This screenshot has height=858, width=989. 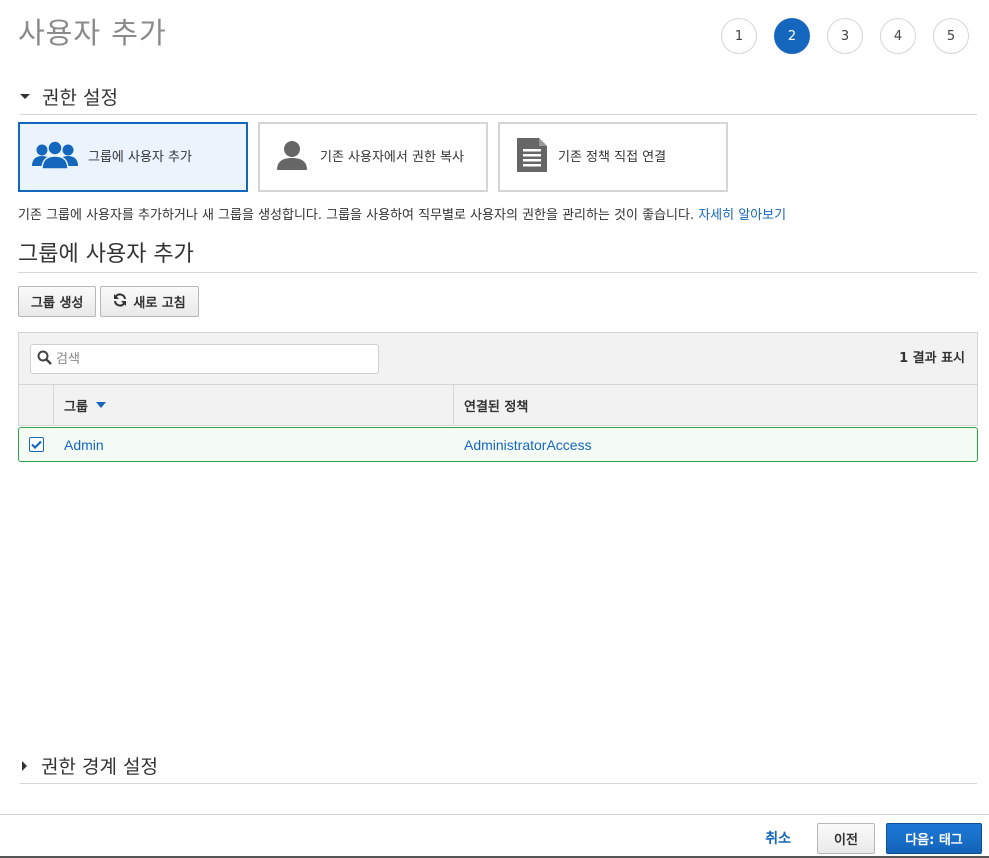 What do you see at coordinates (140, 157) in the screenshot?
I see `option-label: 그룹에 사용자 추가` at bounding box center [140, 157].